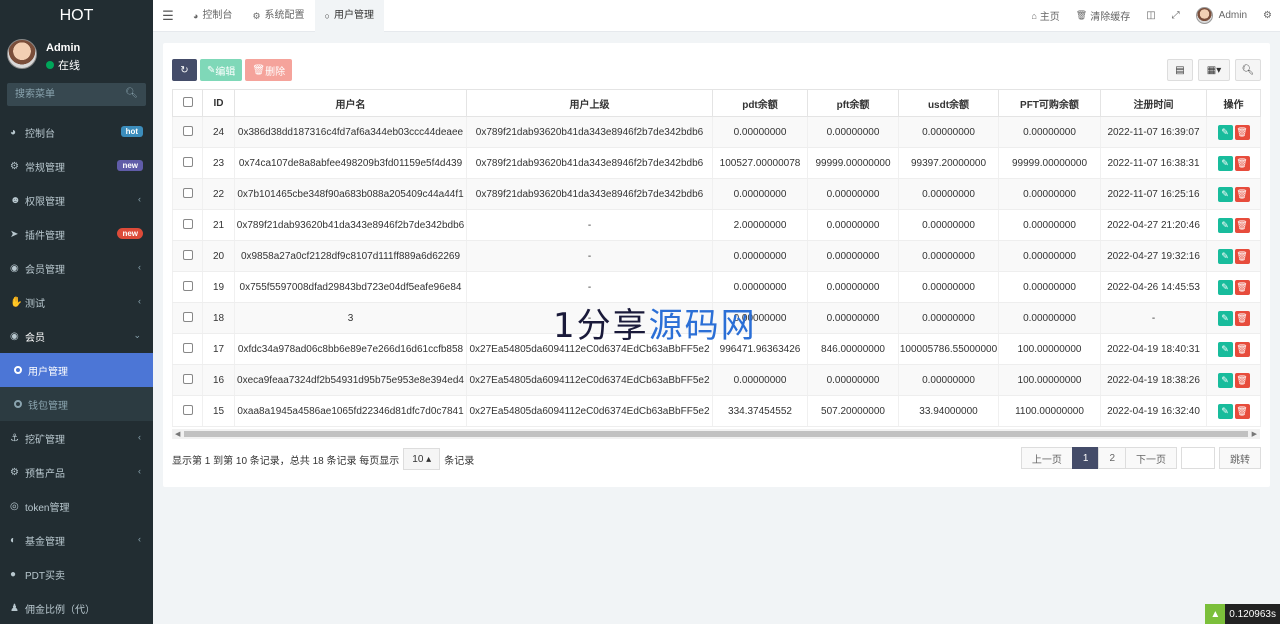  What do you see at coordinates (184, 70) in the screenshot?
I see `refresh-button: ↻` at bounding box center [184, 70].